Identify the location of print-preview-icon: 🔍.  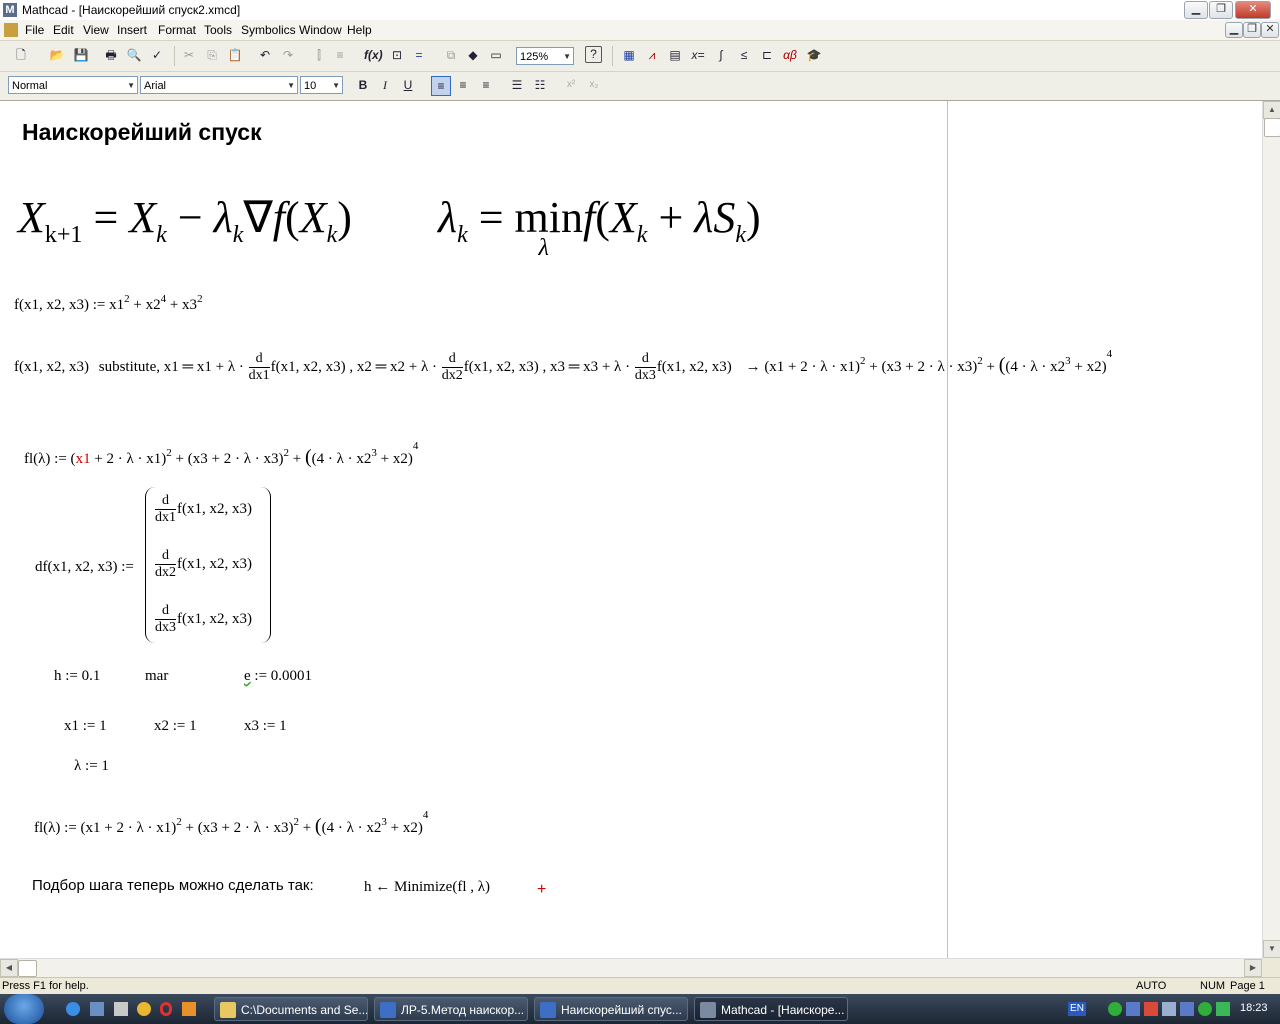
(134, 55).